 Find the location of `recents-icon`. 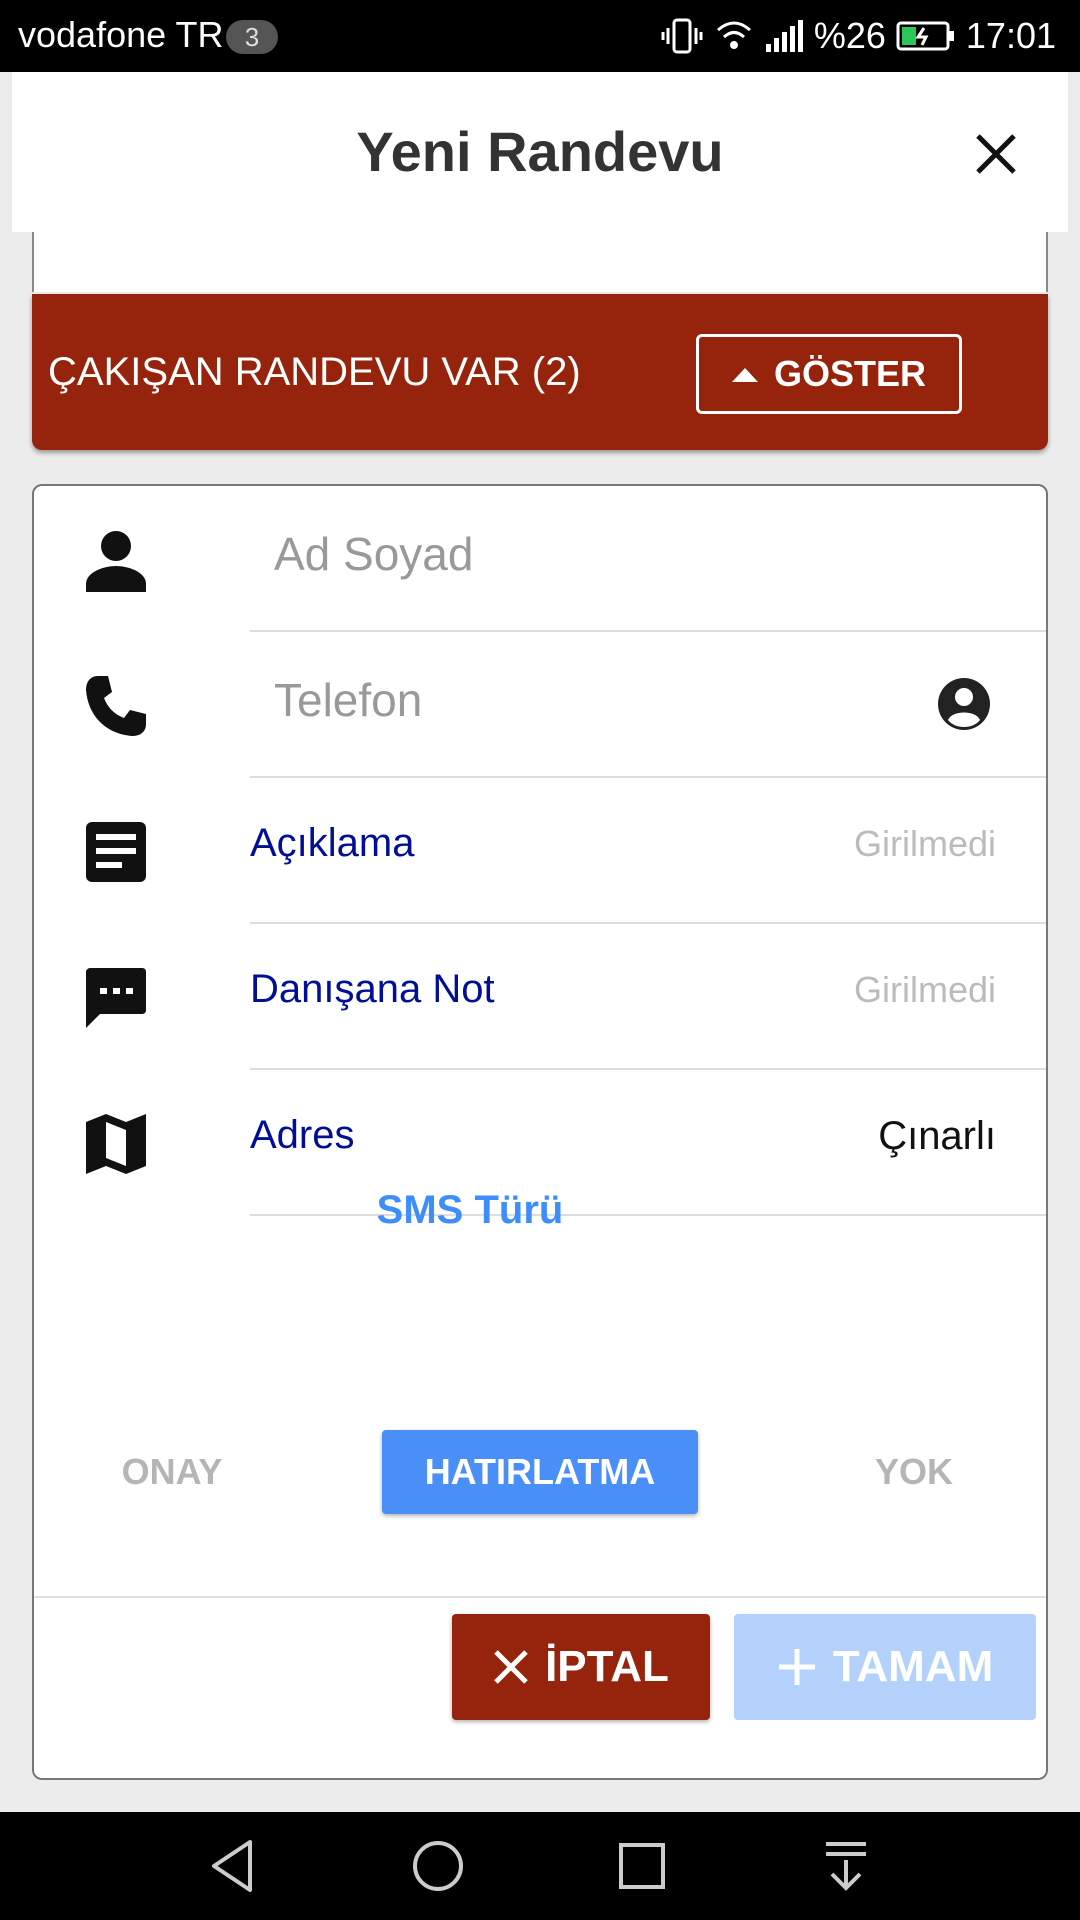

recents-icon is located at coordinates (642, 1866).